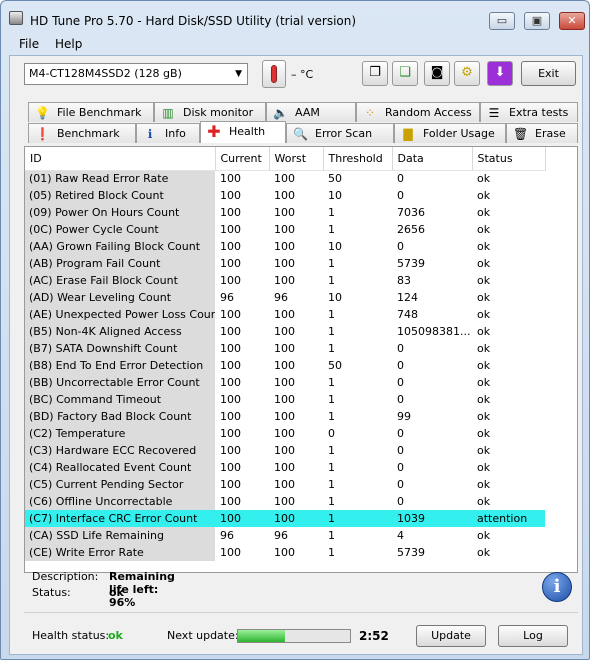  Describe the element at coordinates (437, 73) in the screenshot. I see `screenshot-button: ◙` at that location.